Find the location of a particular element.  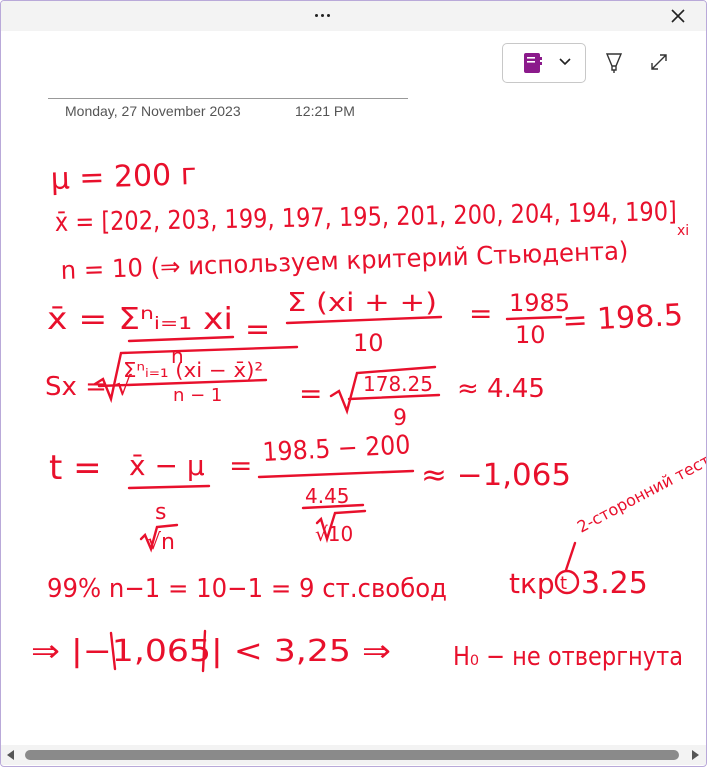

ink-sum-num: Σ (xi + +) is located at coordinates (362, 303).